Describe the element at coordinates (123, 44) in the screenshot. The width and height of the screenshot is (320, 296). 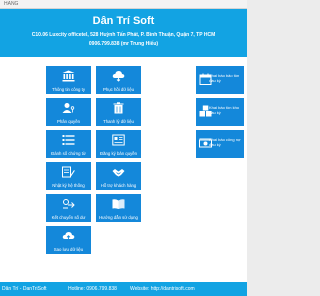
I see `company-phone: 0906.799.838 (mr Trung Hiếu)` at that location.